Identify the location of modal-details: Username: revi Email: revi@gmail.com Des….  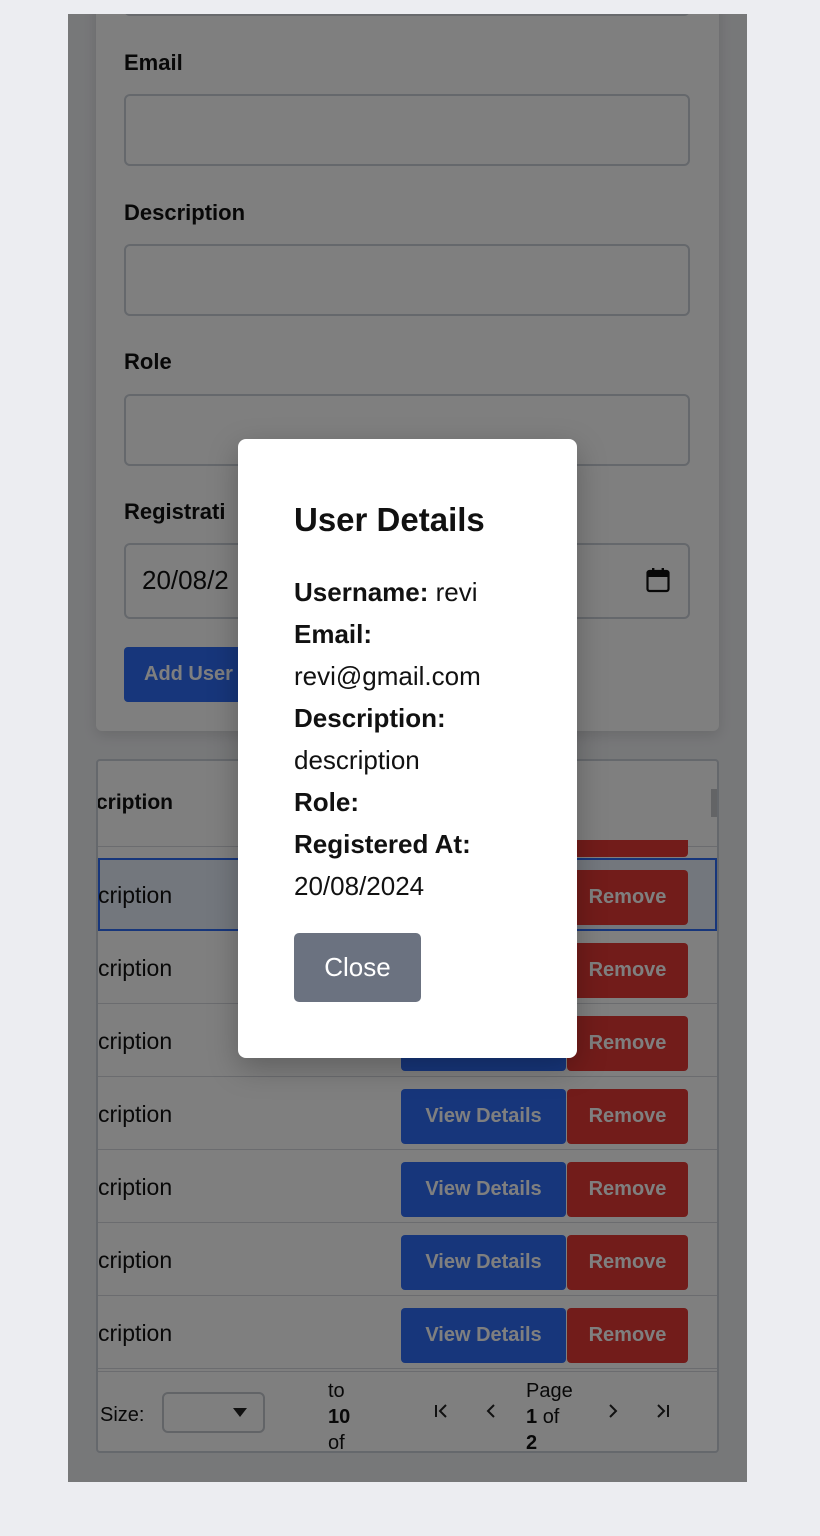
(419, 739).